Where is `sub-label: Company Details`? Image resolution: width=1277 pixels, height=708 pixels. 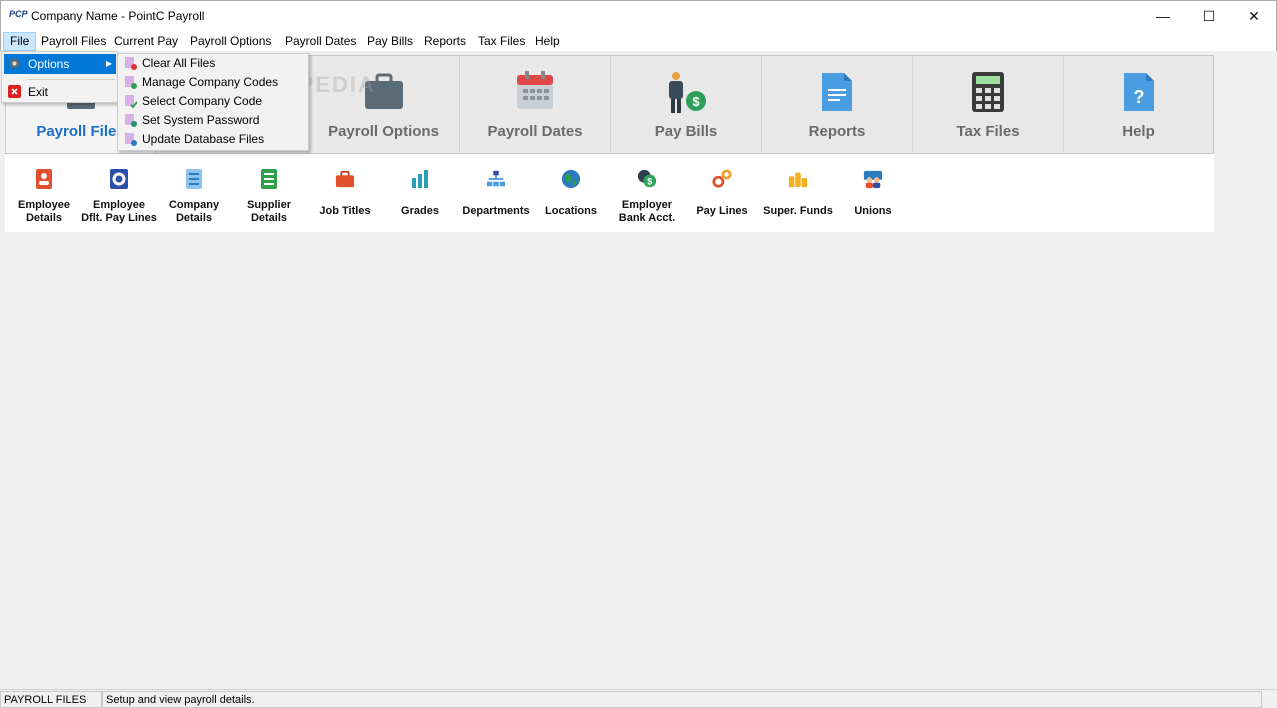
sub-label: Company Details is located at coordinates (194, 211).